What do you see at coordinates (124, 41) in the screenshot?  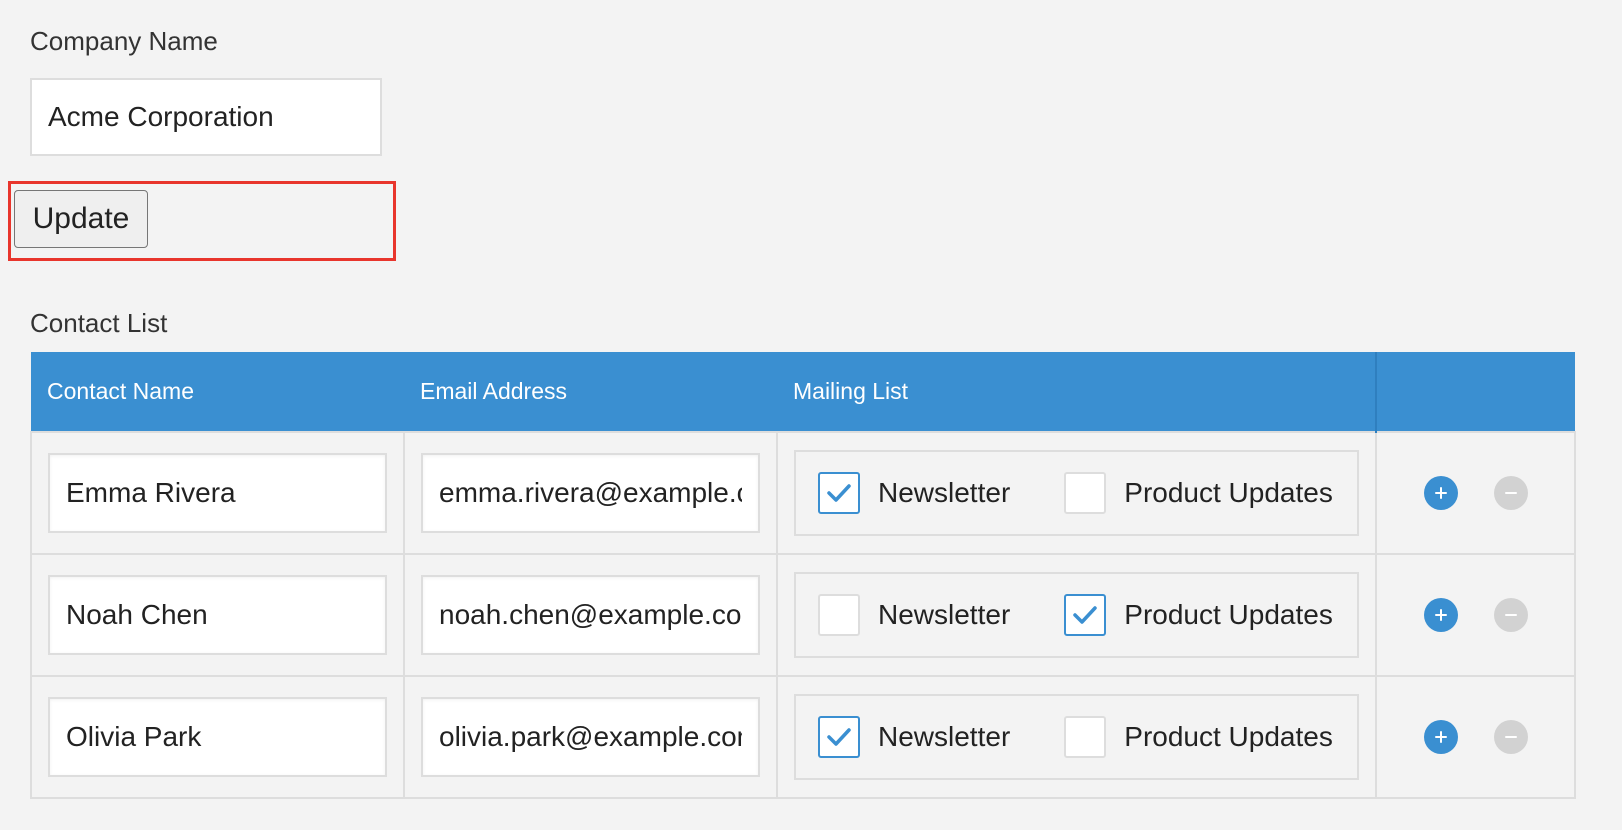 I see `company-name-label: Company Name` at bounding box center [124, 41].